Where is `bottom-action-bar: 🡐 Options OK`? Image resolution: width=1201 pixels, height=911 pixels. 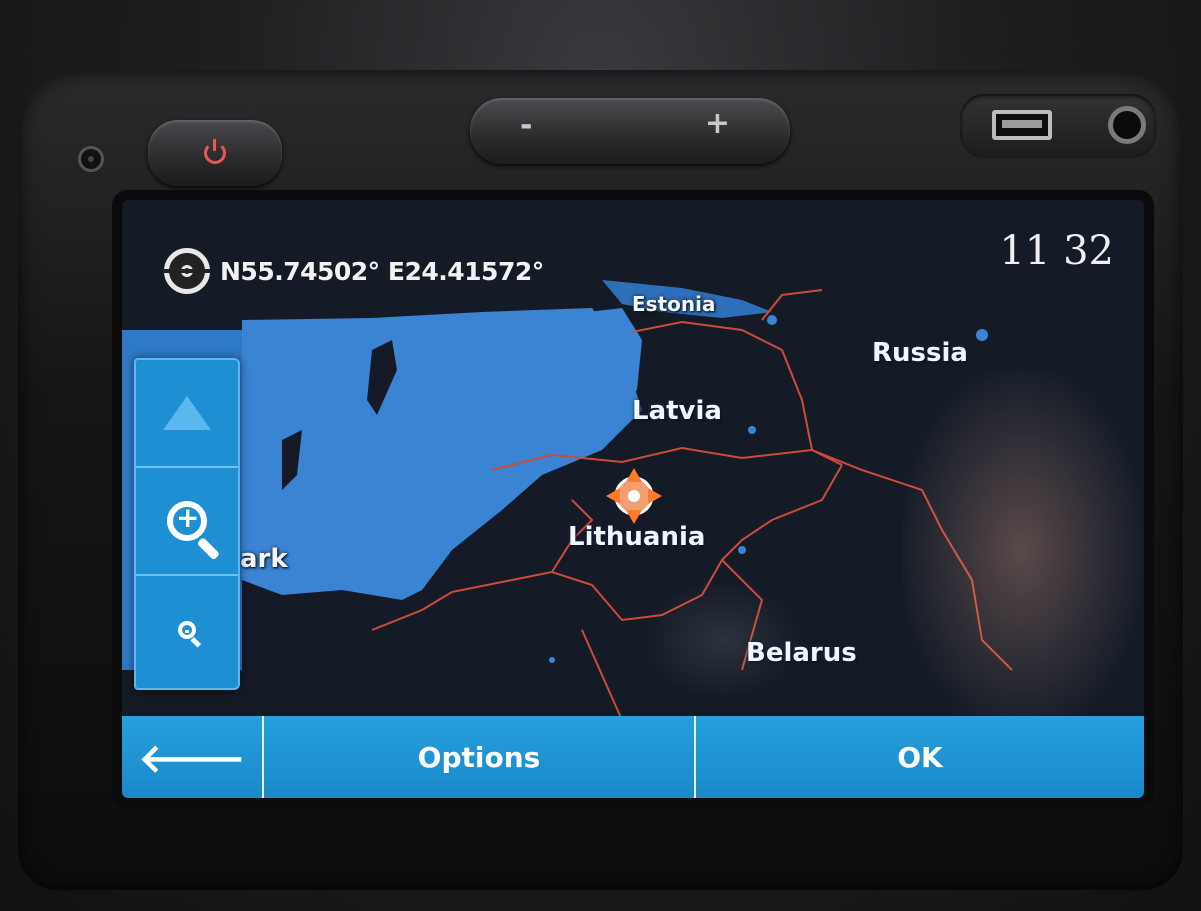
bottom-action-bar: 🡐 Options OK is located at coordinates (633, 757).